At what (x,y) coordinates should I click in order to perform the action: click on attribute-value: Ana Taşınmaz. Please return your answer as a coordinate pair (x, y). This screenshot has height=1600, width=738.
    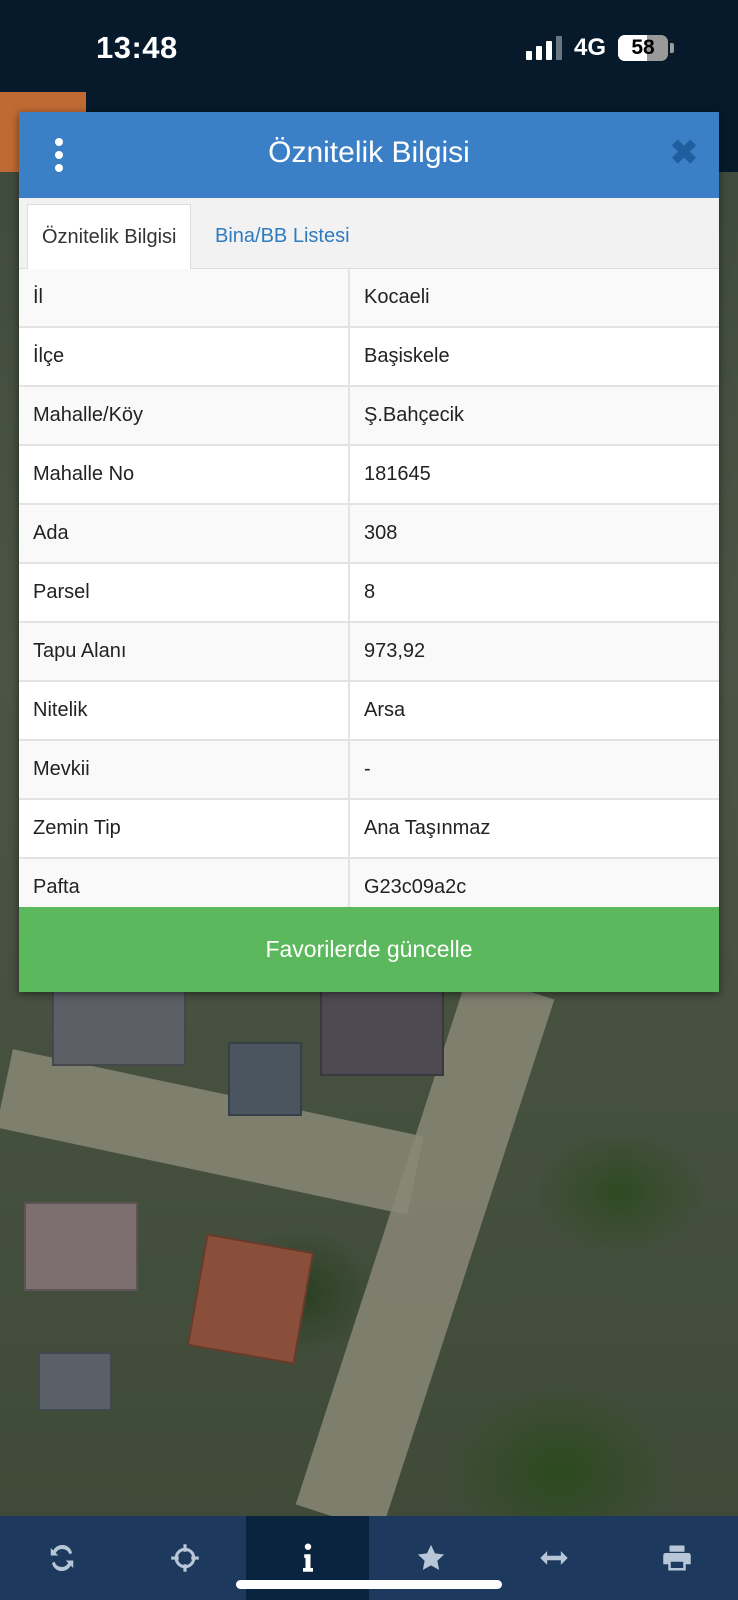
    Looking at the image, I should click on (427, 828).